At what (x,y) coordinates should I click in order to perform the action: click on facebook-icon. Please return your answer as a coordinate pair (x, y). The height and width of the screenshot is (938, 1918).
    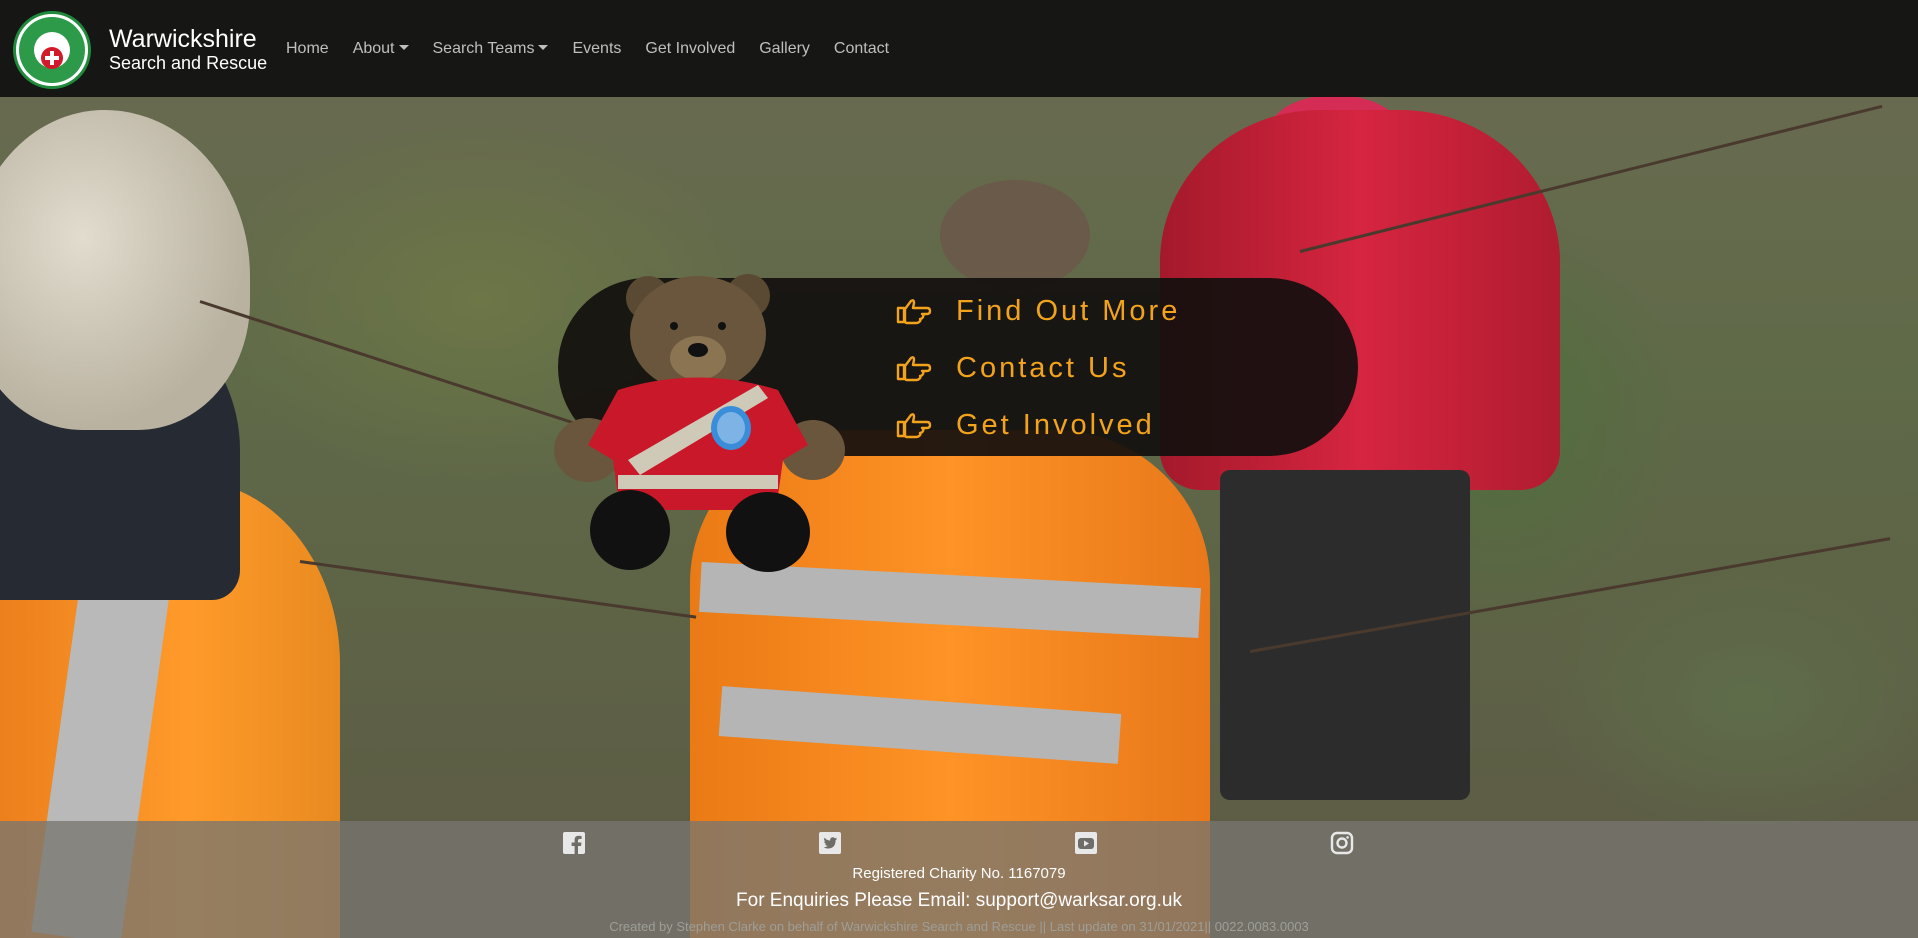
    Looking at the image, I should click on (574, 843).